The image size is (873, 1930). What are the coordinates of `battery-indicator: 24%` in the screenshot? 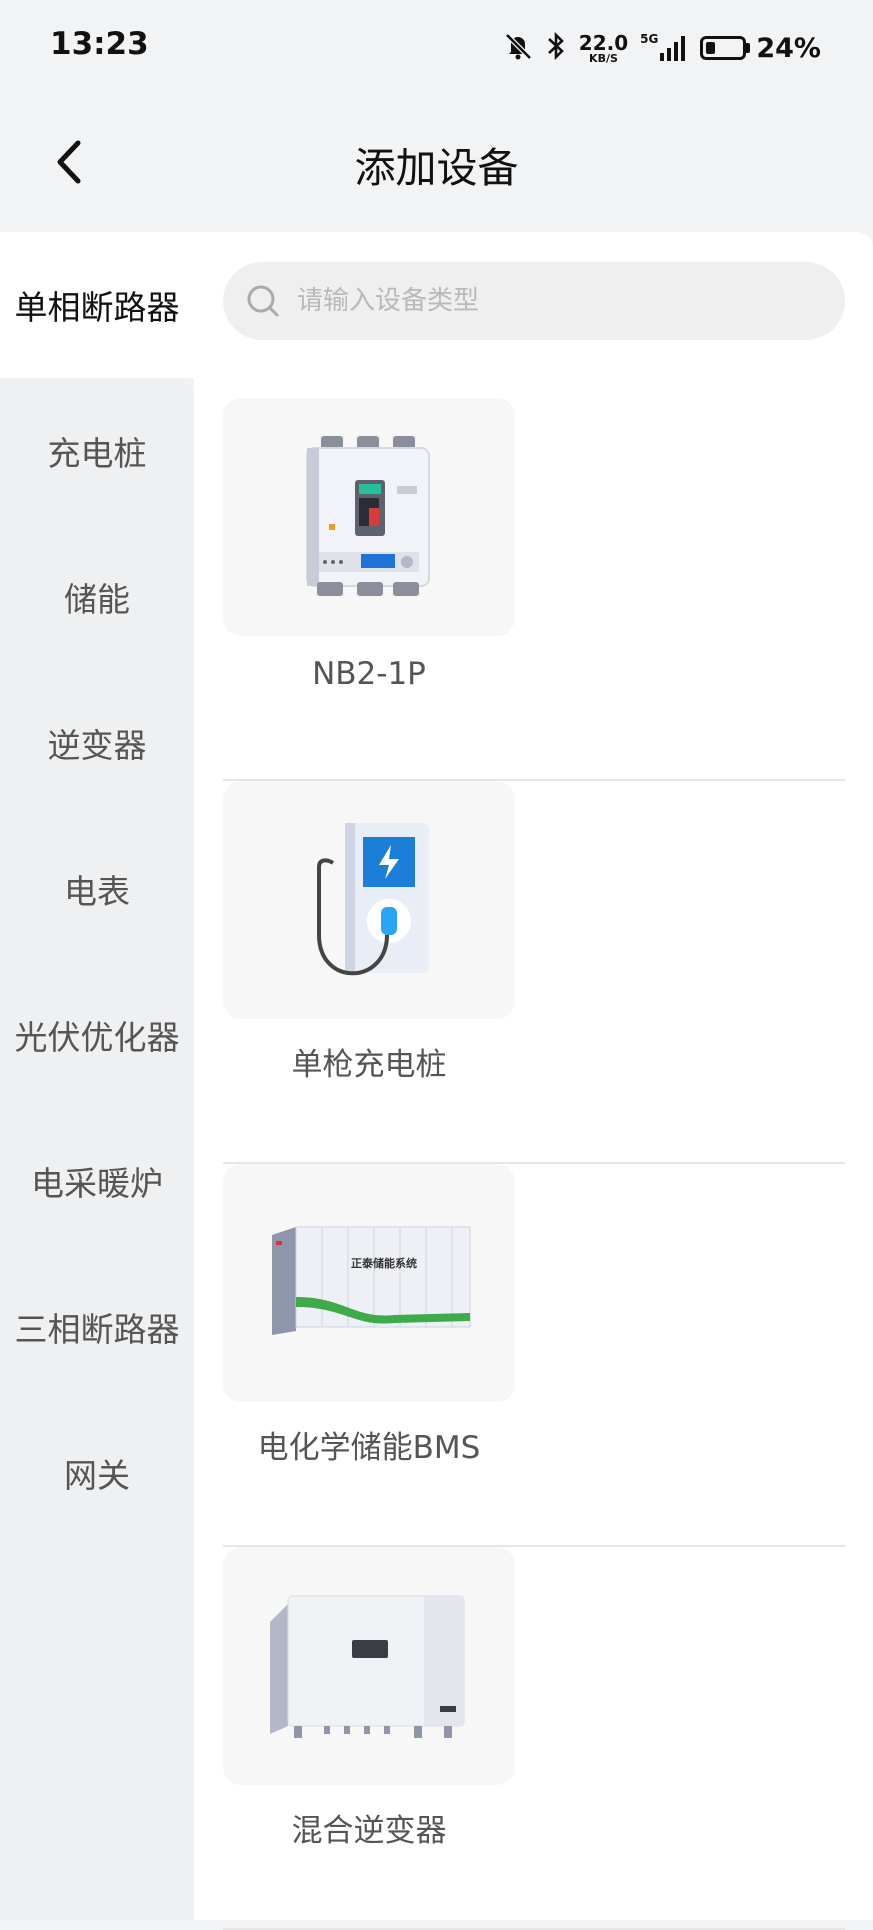 It's located at (760, 48).